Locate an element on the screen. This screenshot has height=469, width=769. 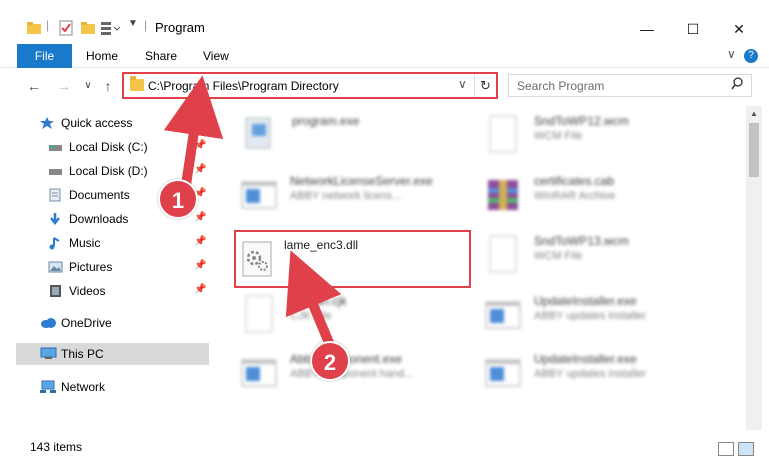
arrow-to-address is located at coordinates (193, 132).